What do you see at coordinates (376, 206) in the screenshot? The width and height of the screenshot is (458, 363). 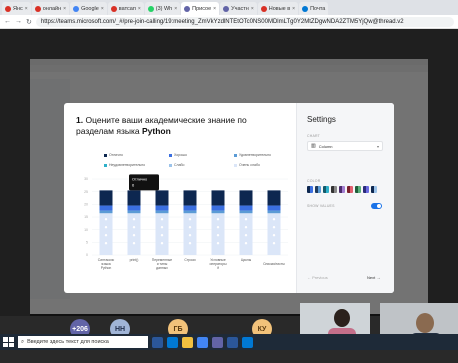 I see `show-values-toggle` at bounding box center [376, 206].